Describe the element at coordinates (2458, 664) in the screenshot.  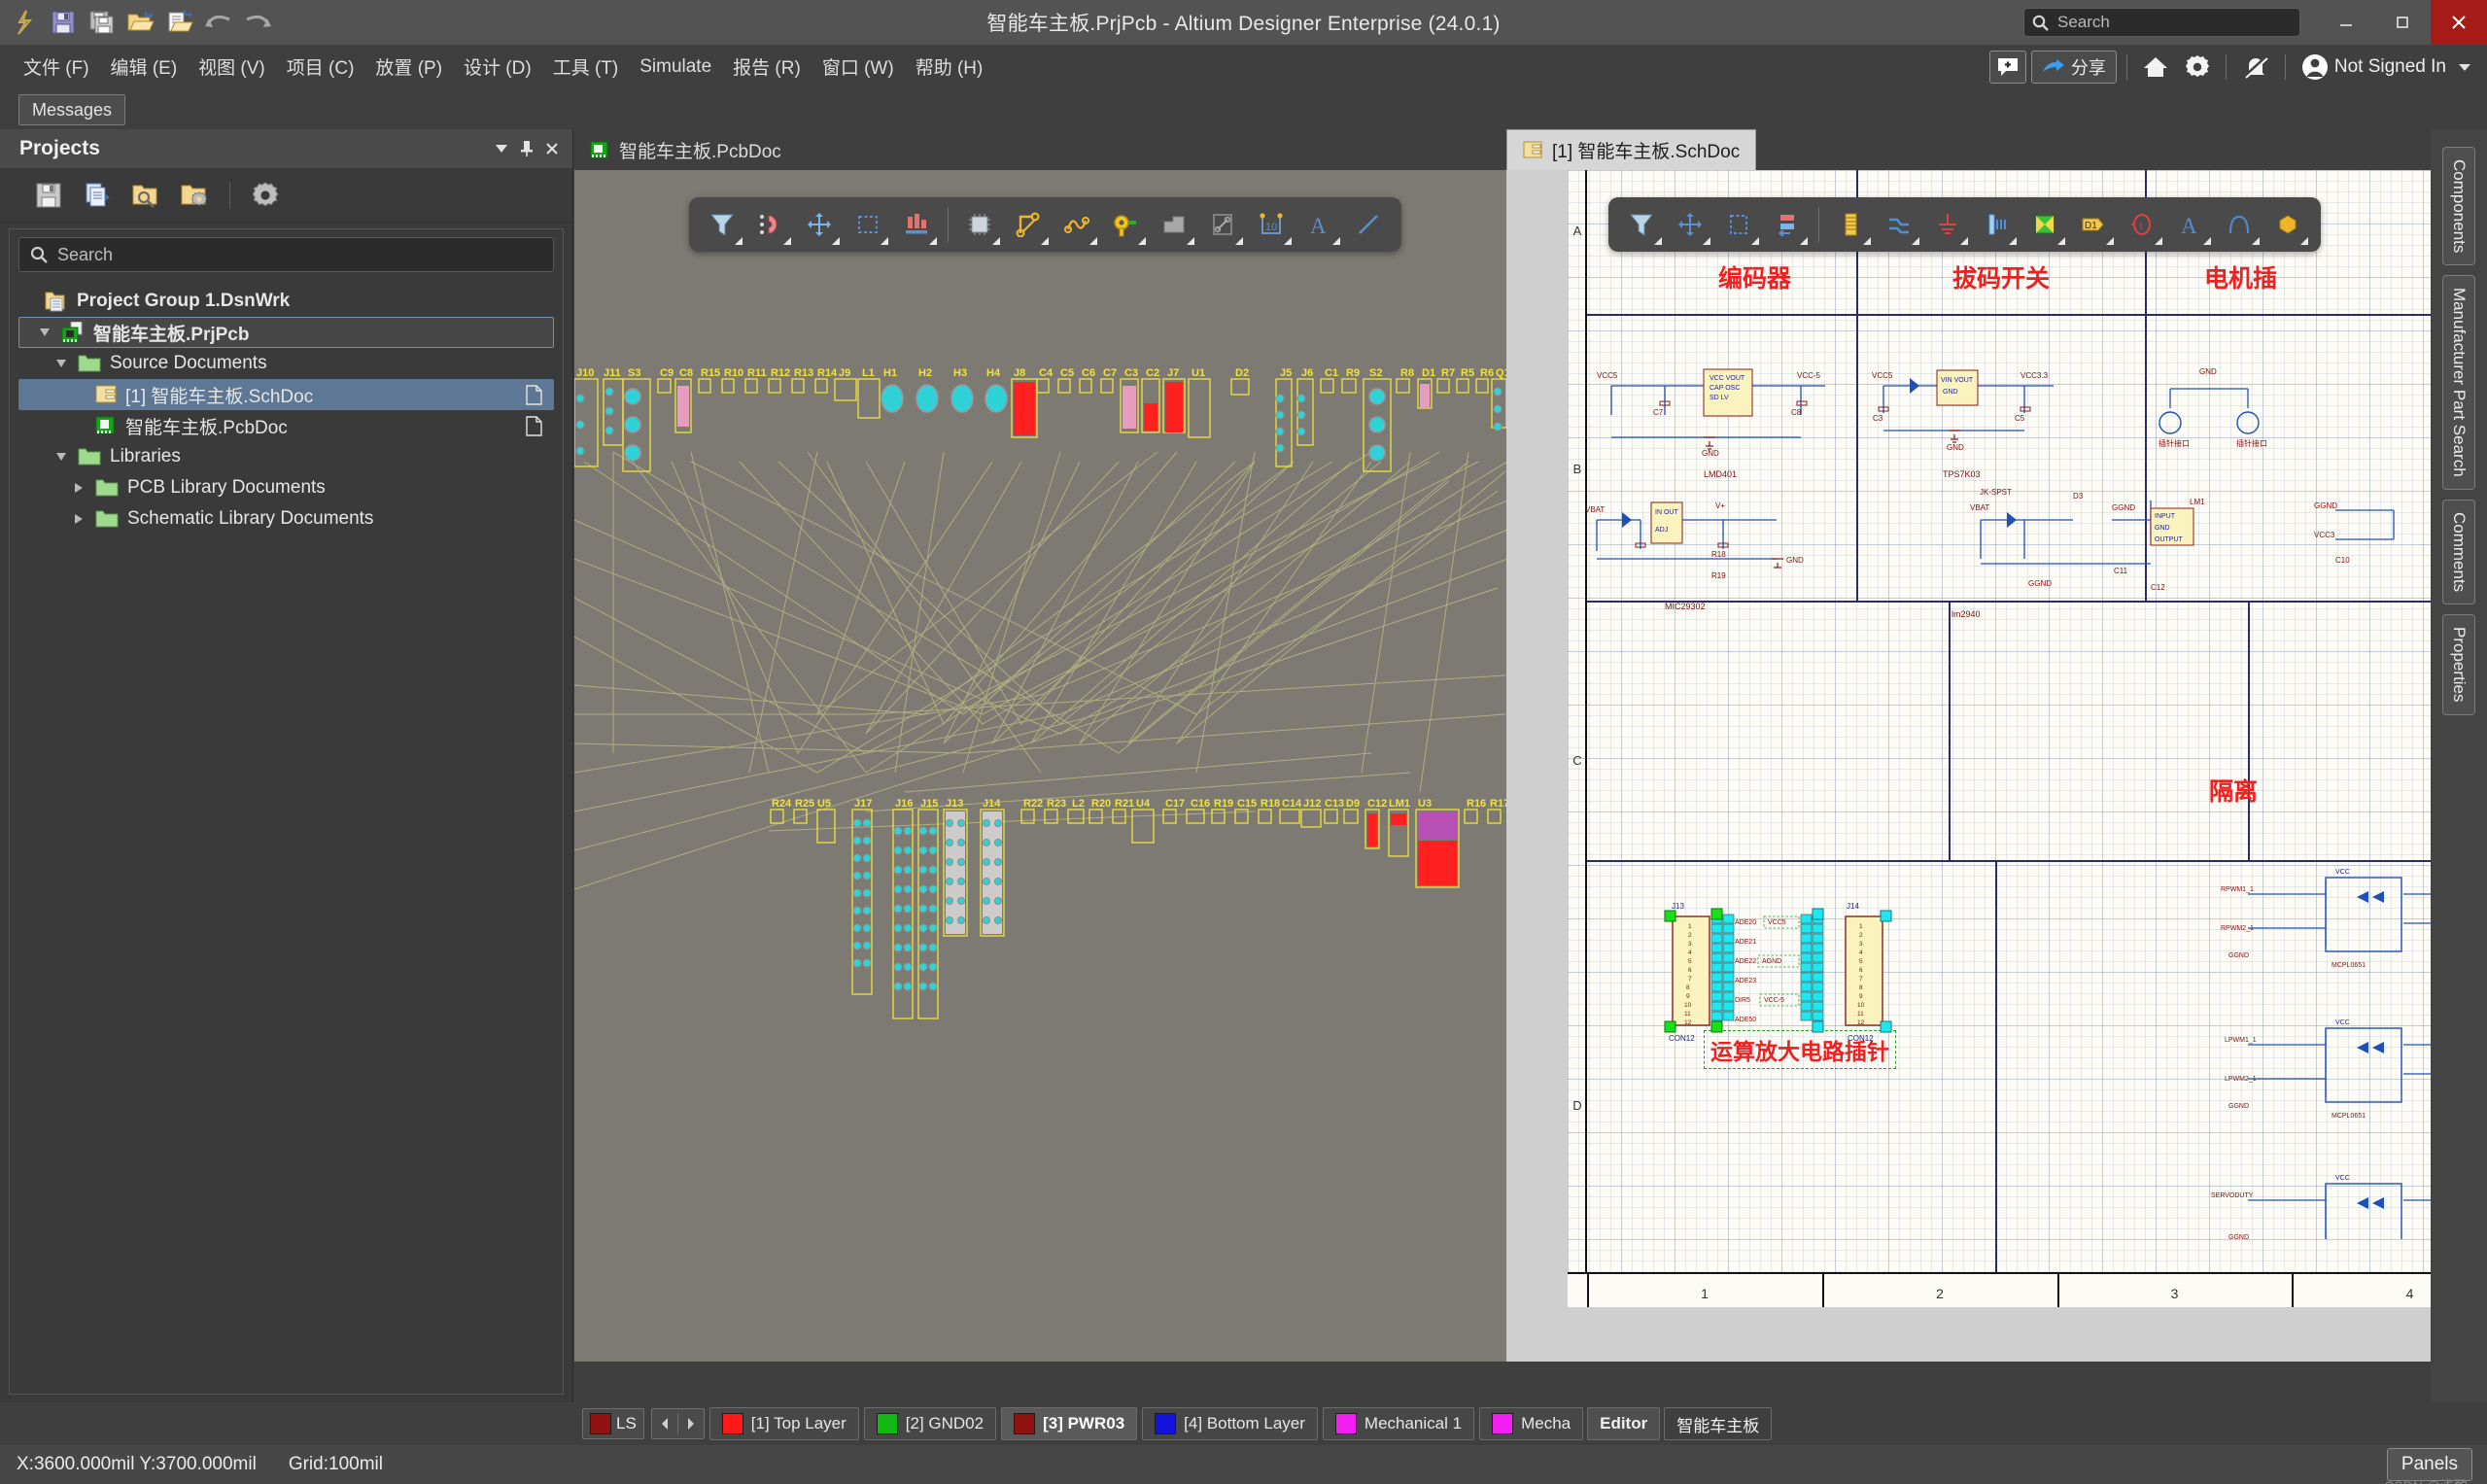
I see `side-tab-properties: Properties` at that location.